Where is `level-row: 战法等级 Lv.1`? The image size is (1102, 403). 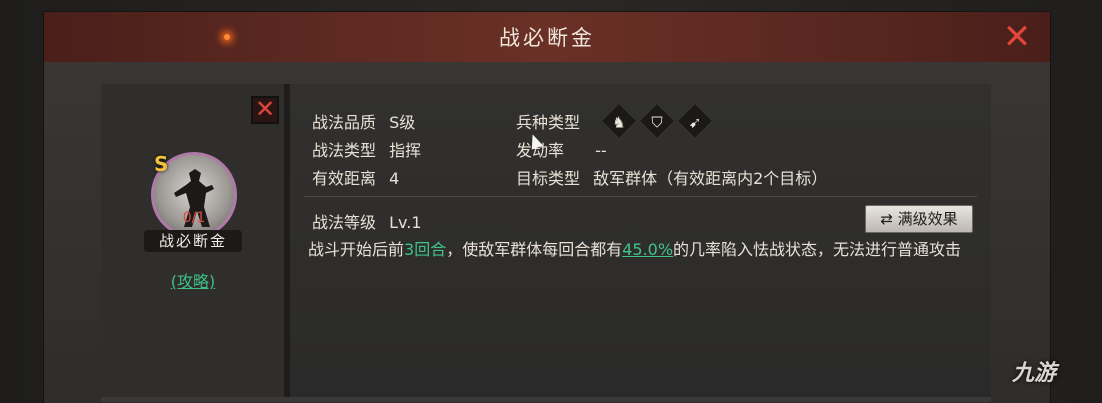 level-row: 战法等级 Lv.1 is located at coordinates (367, 221).